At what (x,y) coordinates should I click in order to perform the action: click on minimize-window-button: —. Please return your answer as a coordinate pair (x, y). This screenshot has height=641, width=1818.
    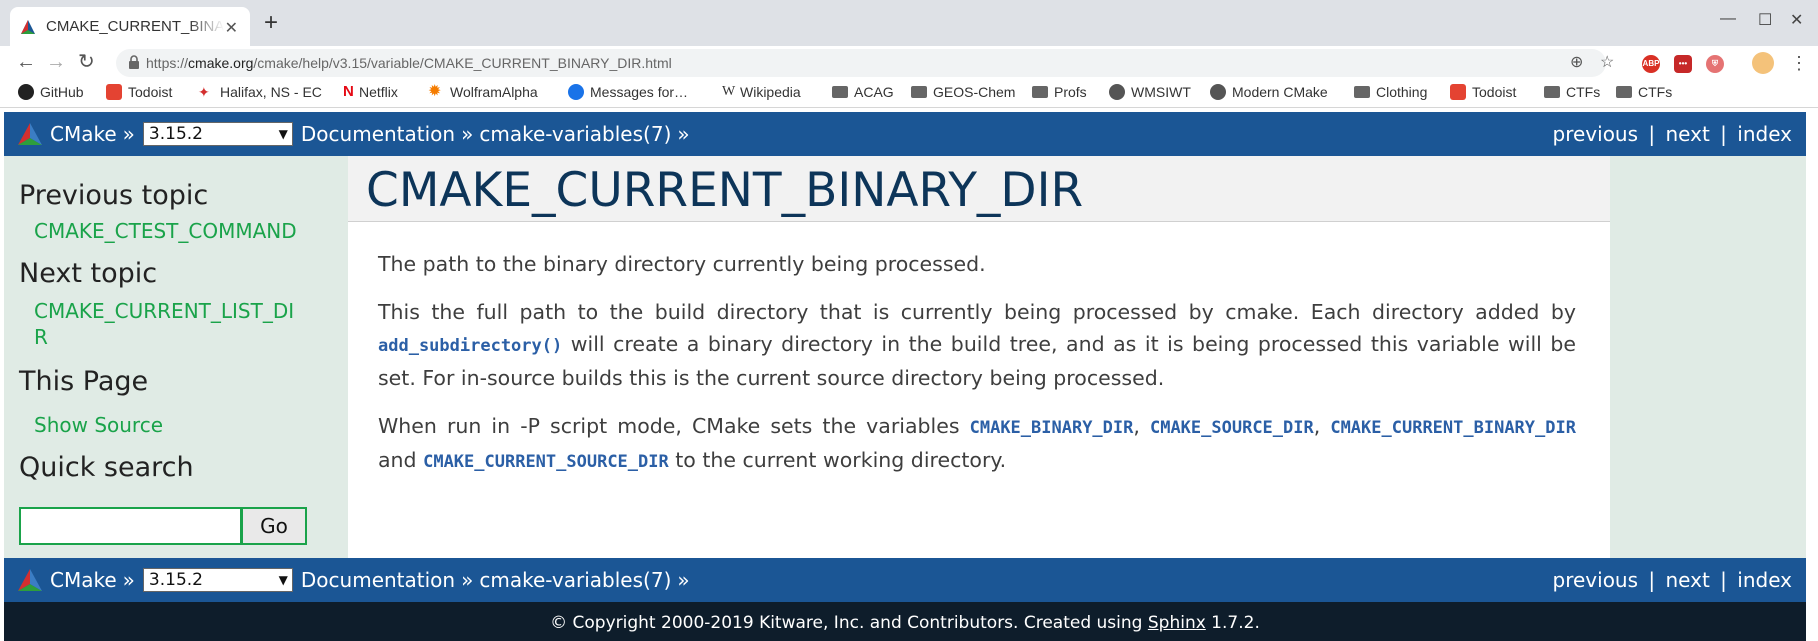
    Looking at the image, I should click on (1728, 19).